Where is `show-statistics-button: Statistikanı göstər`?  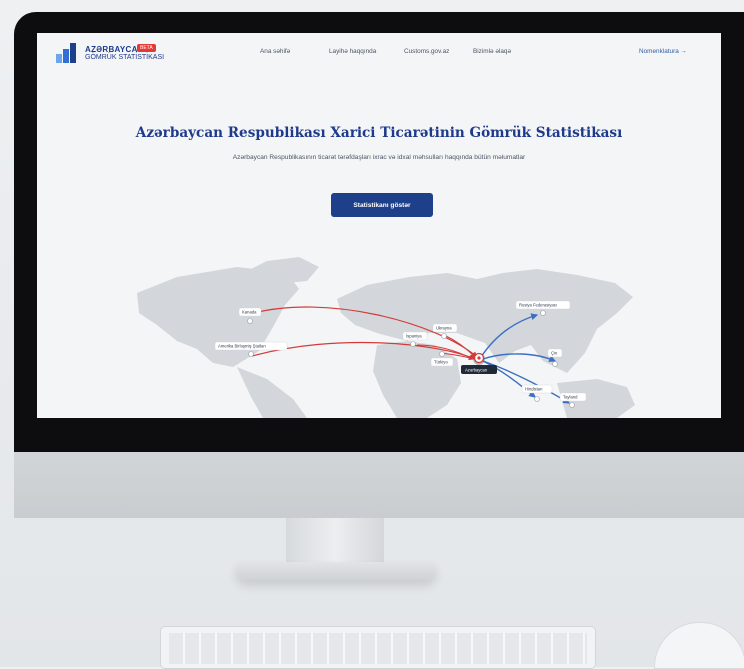
show-statistics-button: Statistikanı göstər is located at coordinates (382, 205).